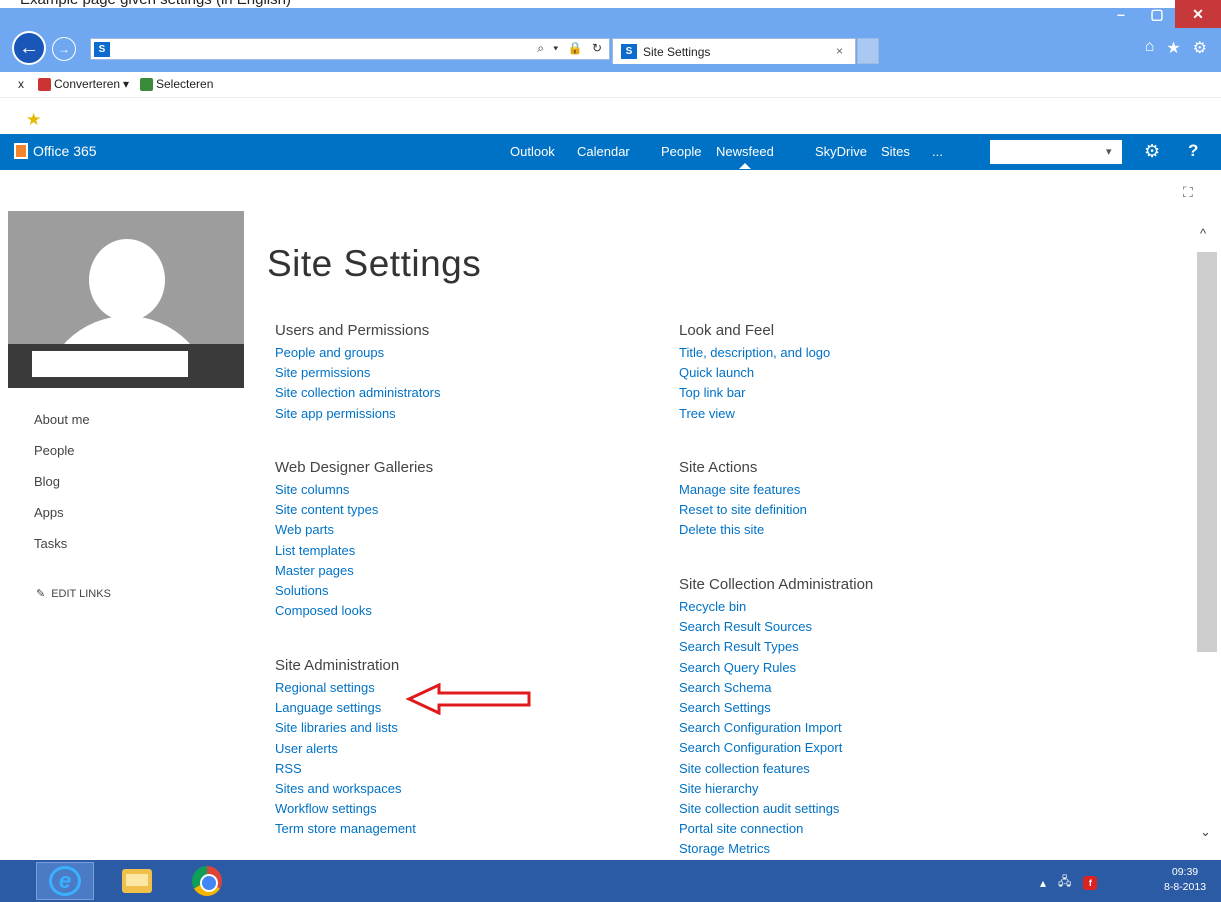 This screenshot has height=902, width=1221. I want to click on link-search-result-sources: Search Result Sources, so click(776, 627).